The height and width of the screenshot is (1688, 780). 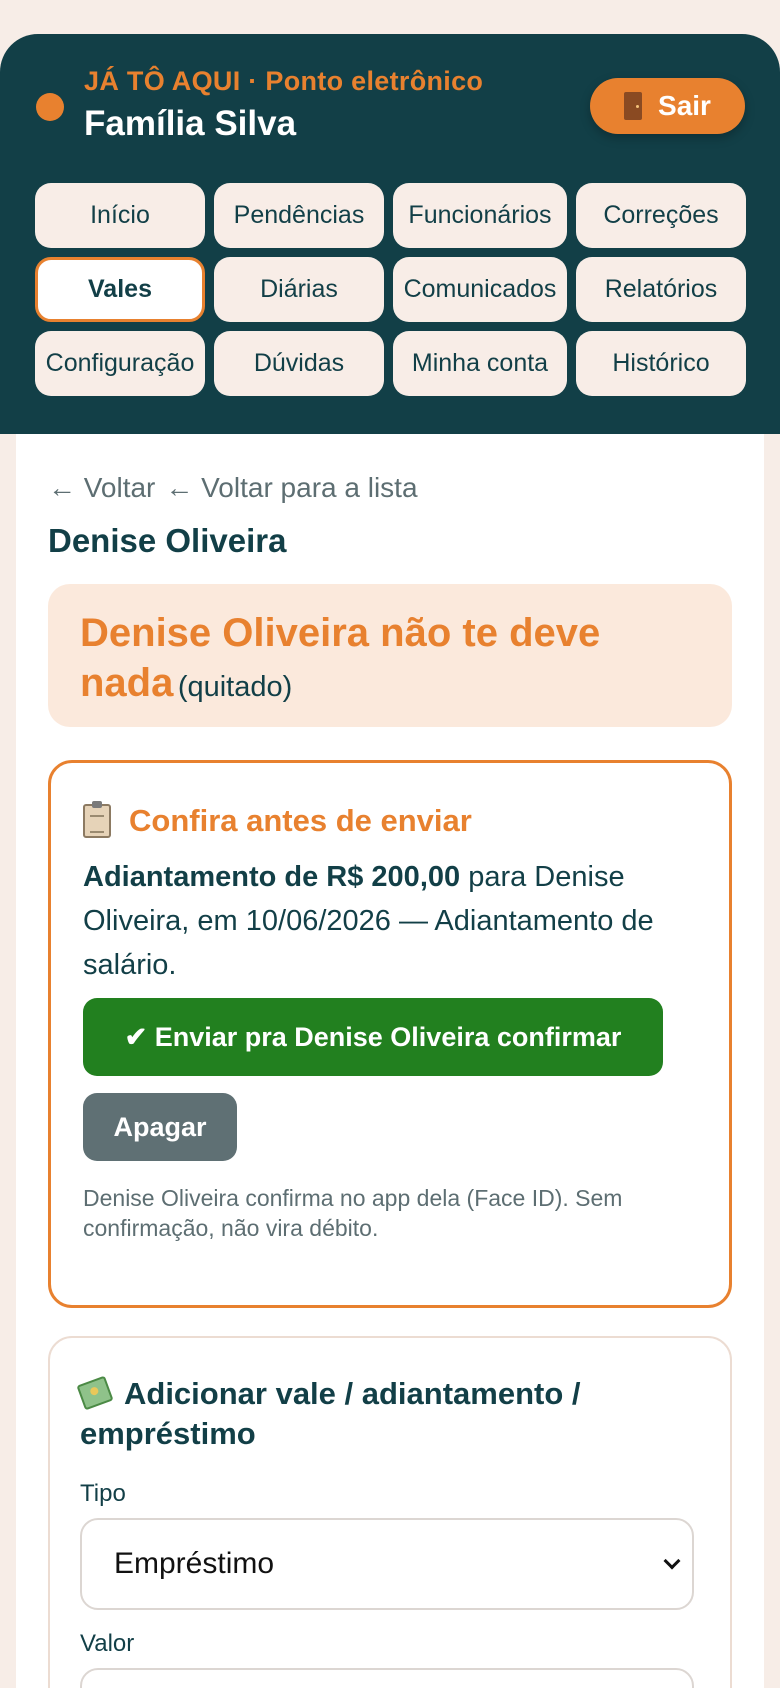 I want to click on nav-item-duvidas: Dúvidas, so click(x=299, y=363).